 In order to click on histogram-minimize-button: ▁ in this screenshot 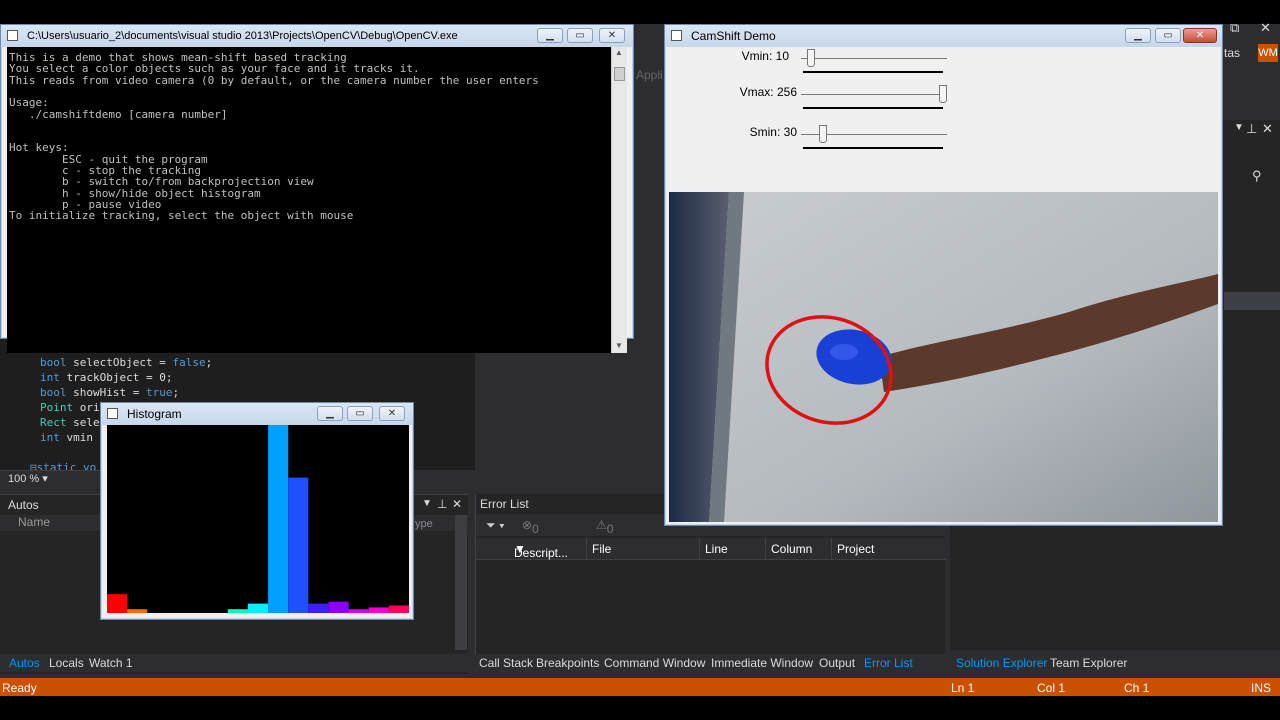, I will do `click(330, 413)`.